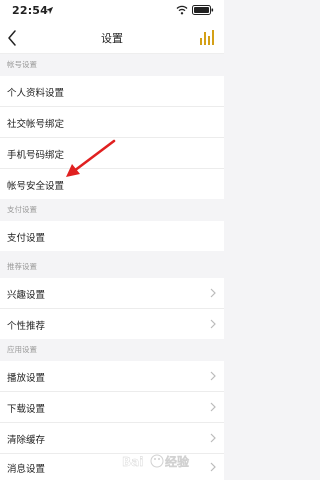 The height and width of the screenshot is (480, 320). Describe the element at coordinates (26, 469) in the screenshot. I see `row-label: 消息设置` at that location.